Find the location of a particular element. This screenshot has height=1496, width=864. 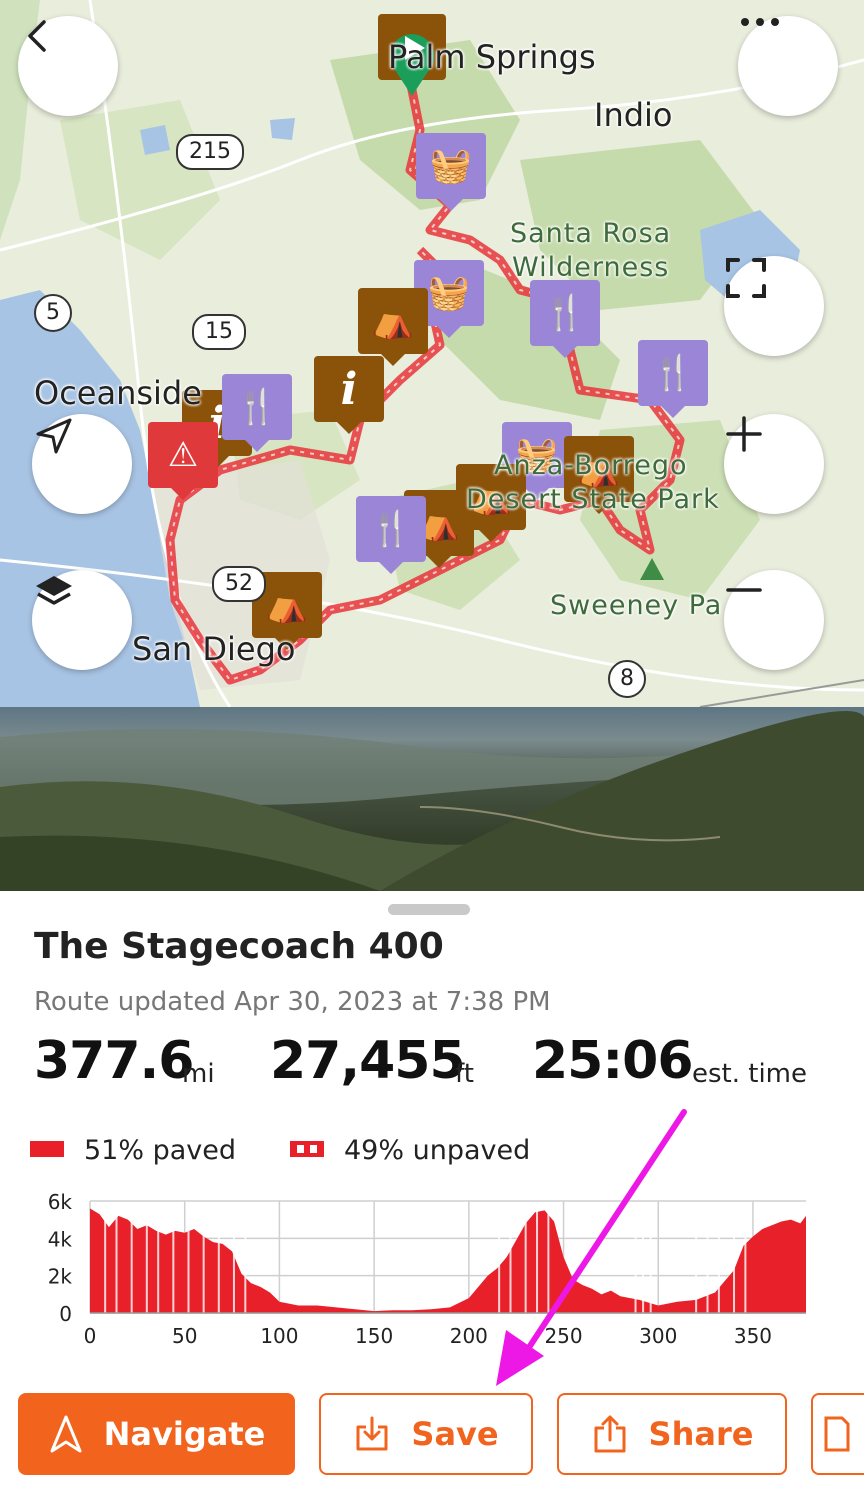

x-tick-label: 100 is located at coordinates (279, 1336).